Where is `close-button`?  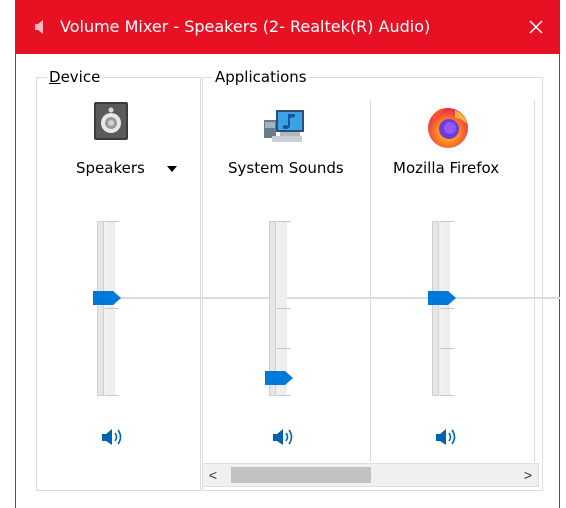 close-button is located at coordinates (536, 27).